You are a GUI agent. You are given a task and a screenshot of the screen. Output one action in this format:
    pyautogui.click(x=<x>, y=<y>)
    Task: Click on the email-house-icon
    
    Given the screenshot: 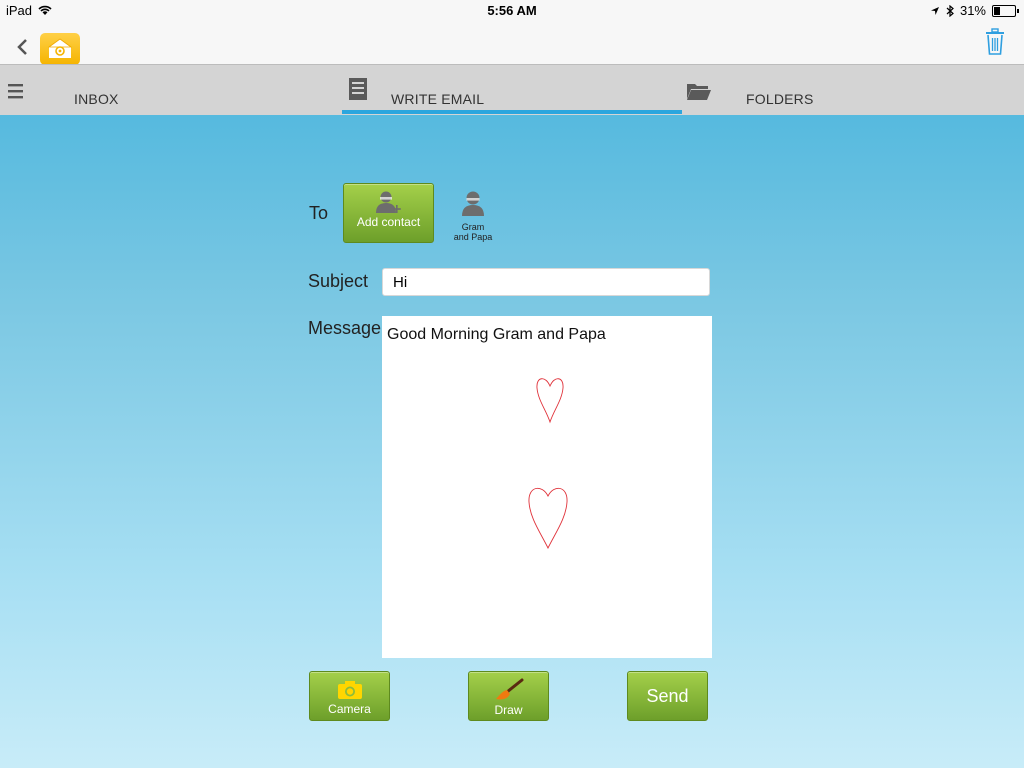 What is the action you would take?
    pyautogui.click(x=60, y=48)
    